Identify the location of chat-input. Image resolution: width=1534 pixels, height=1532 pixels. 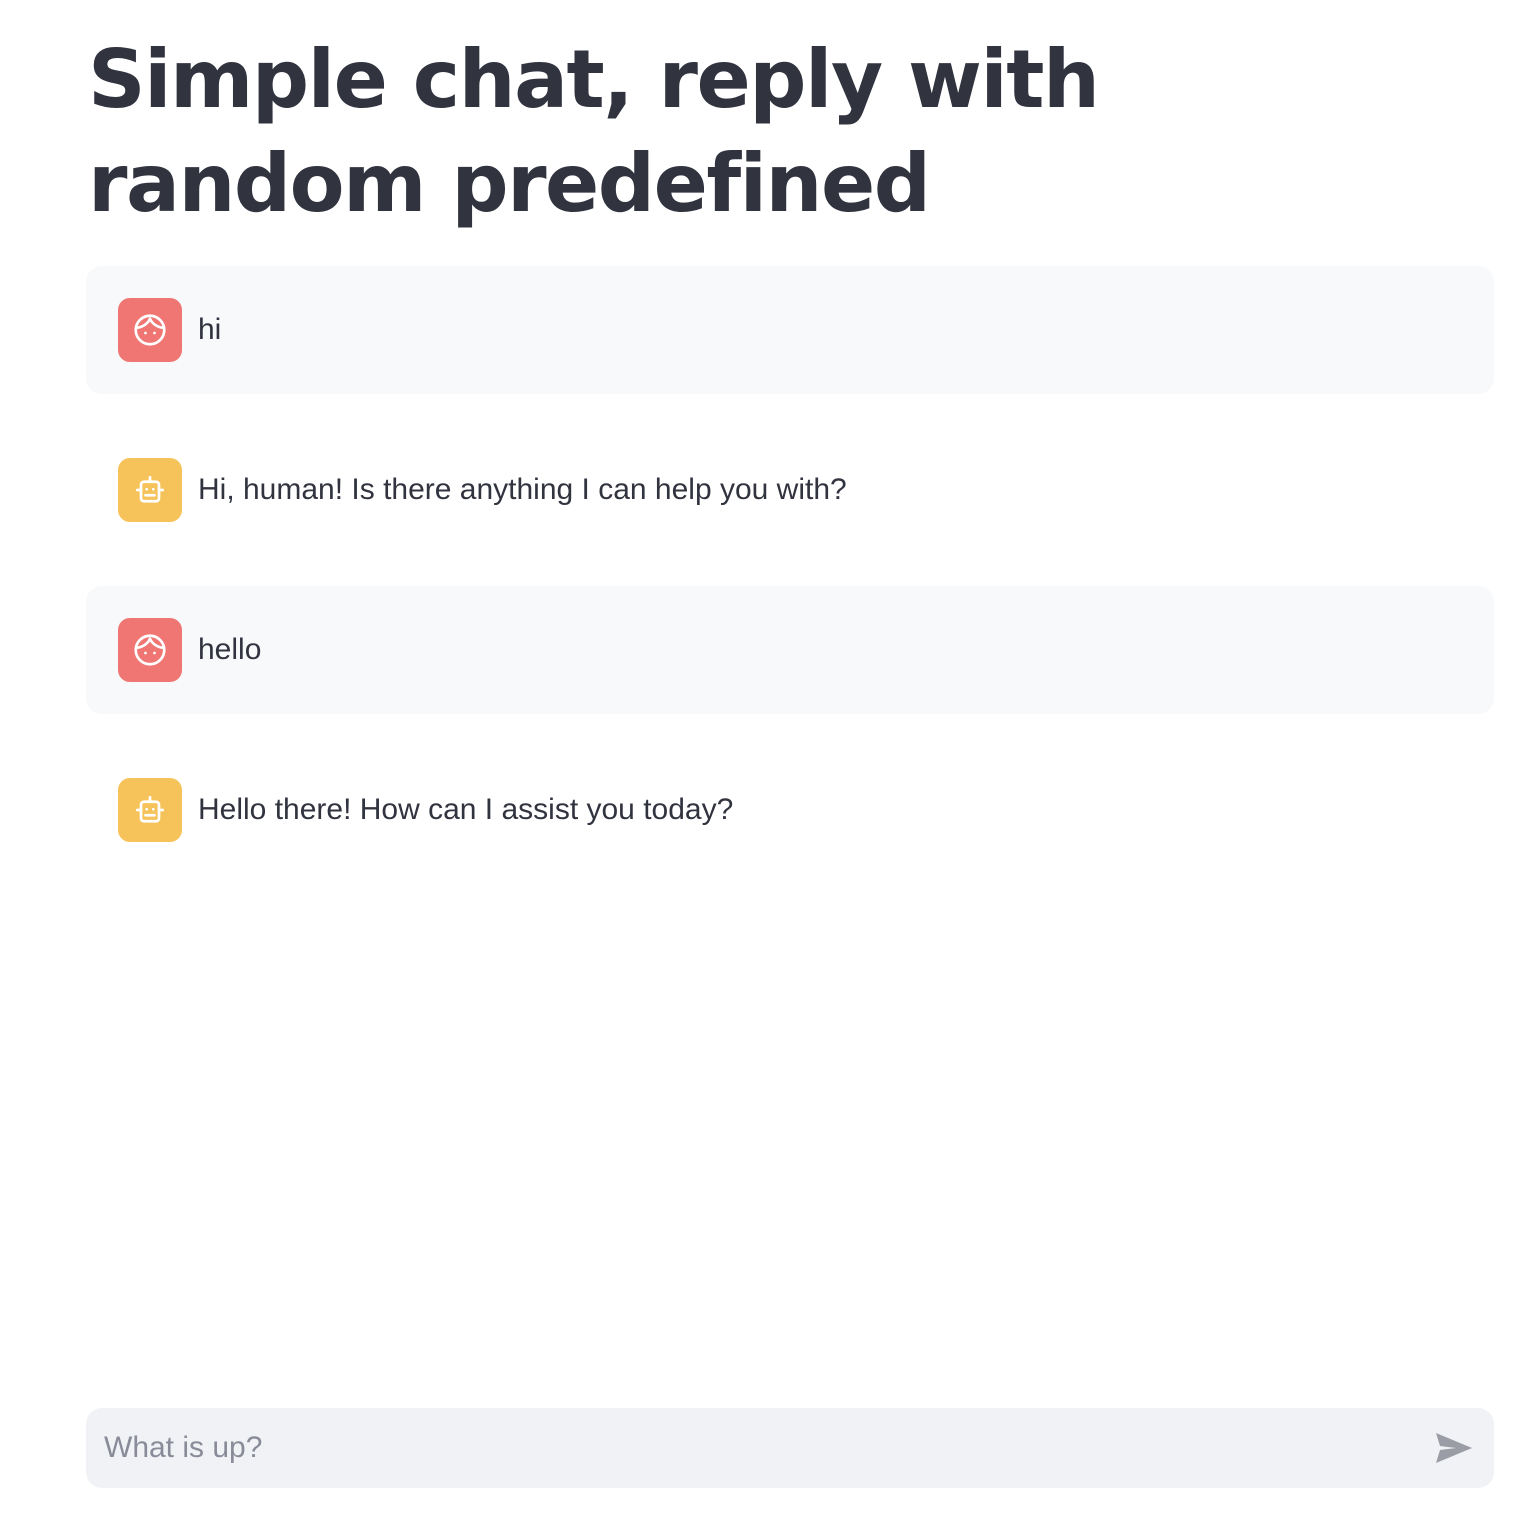
(746, 1448).